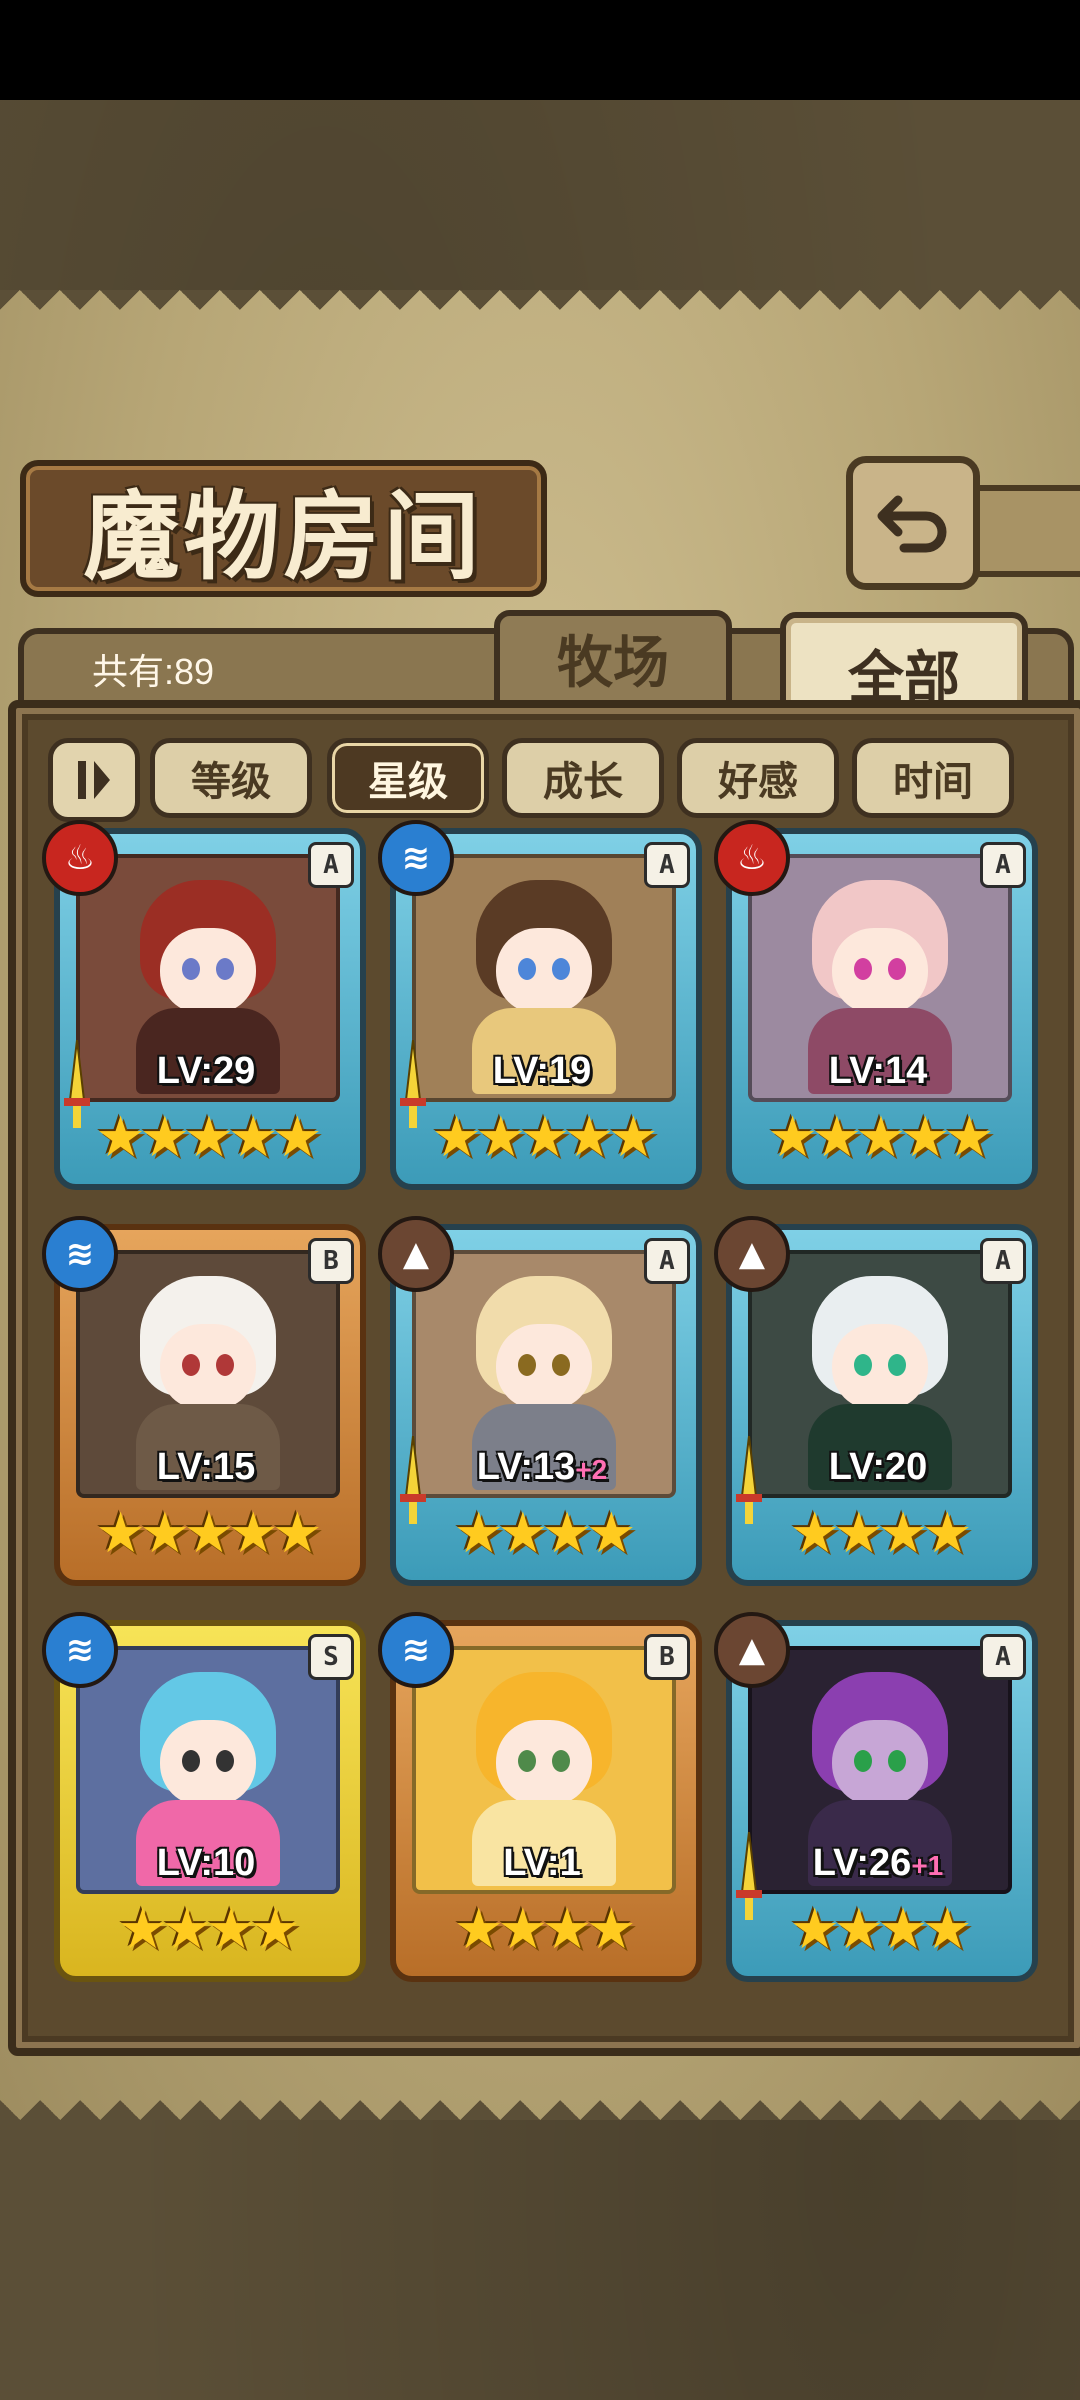  I want to click on page-title-plate: 魔物房间, so click(283, 528).